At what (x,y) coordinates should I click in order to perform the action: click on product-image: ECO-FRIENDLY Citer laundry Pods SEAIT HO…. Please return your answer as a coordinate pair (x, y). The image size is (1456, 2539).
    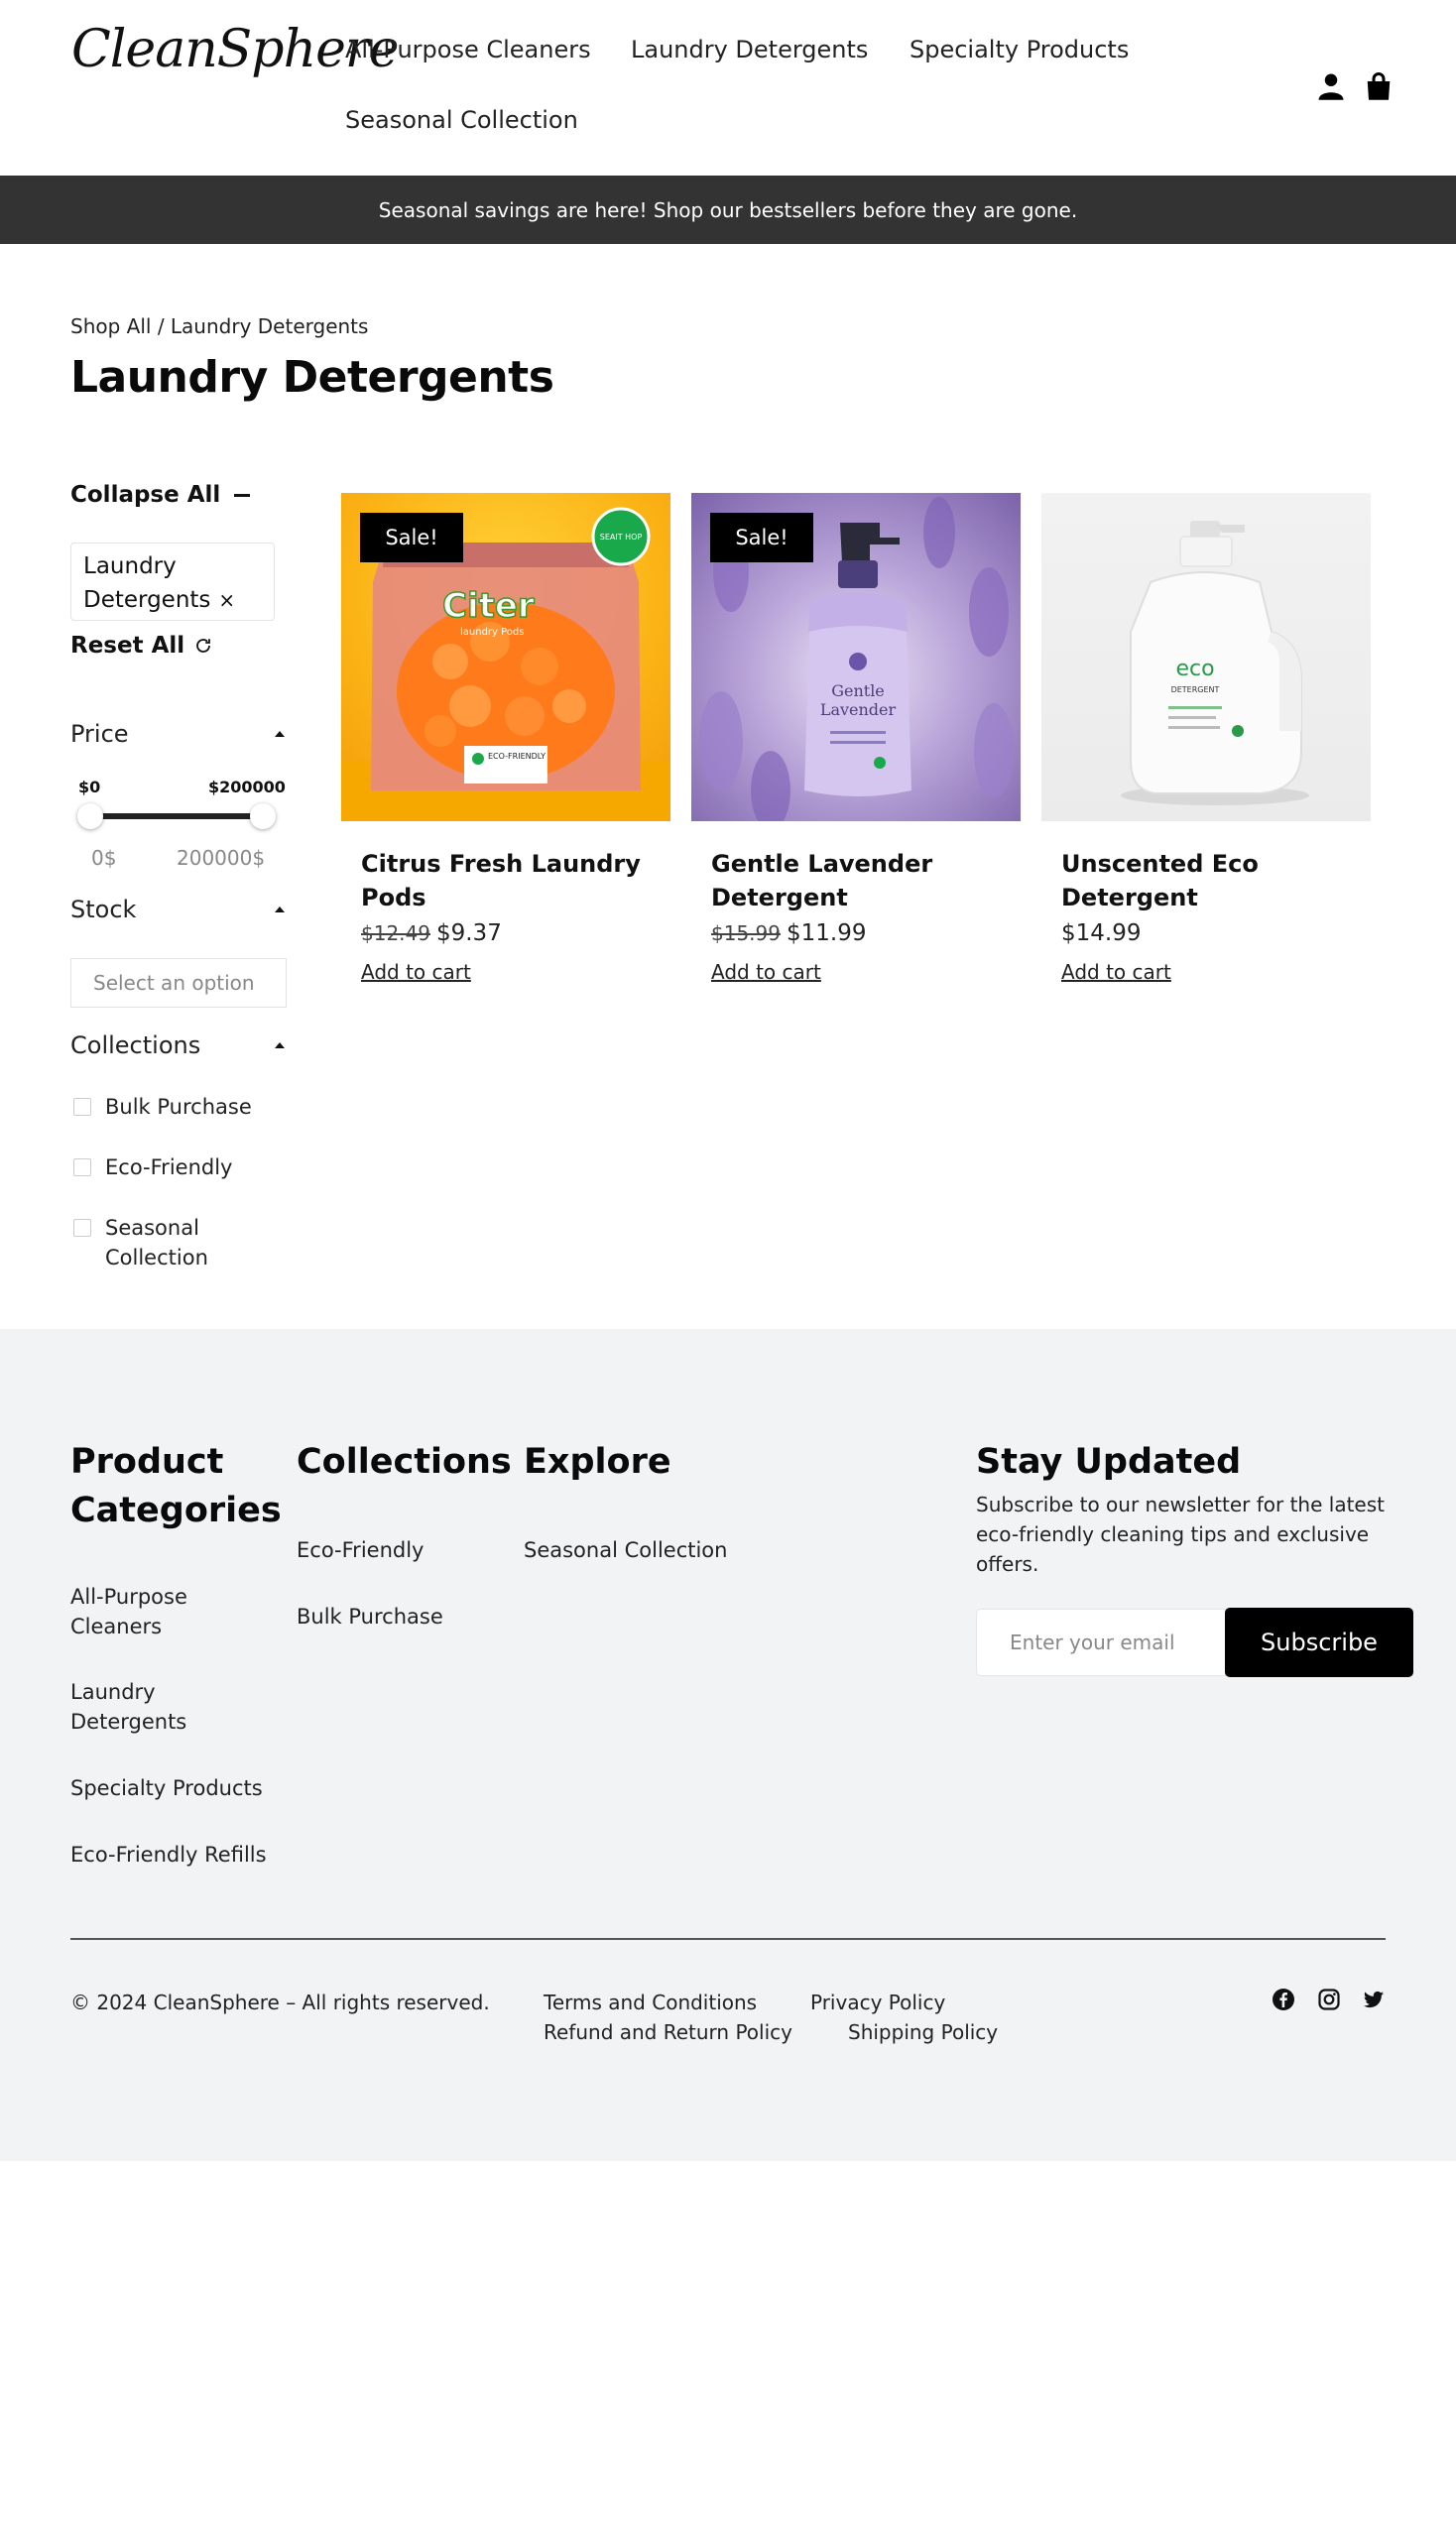
    Looking at the image, I should click on (505, 657).